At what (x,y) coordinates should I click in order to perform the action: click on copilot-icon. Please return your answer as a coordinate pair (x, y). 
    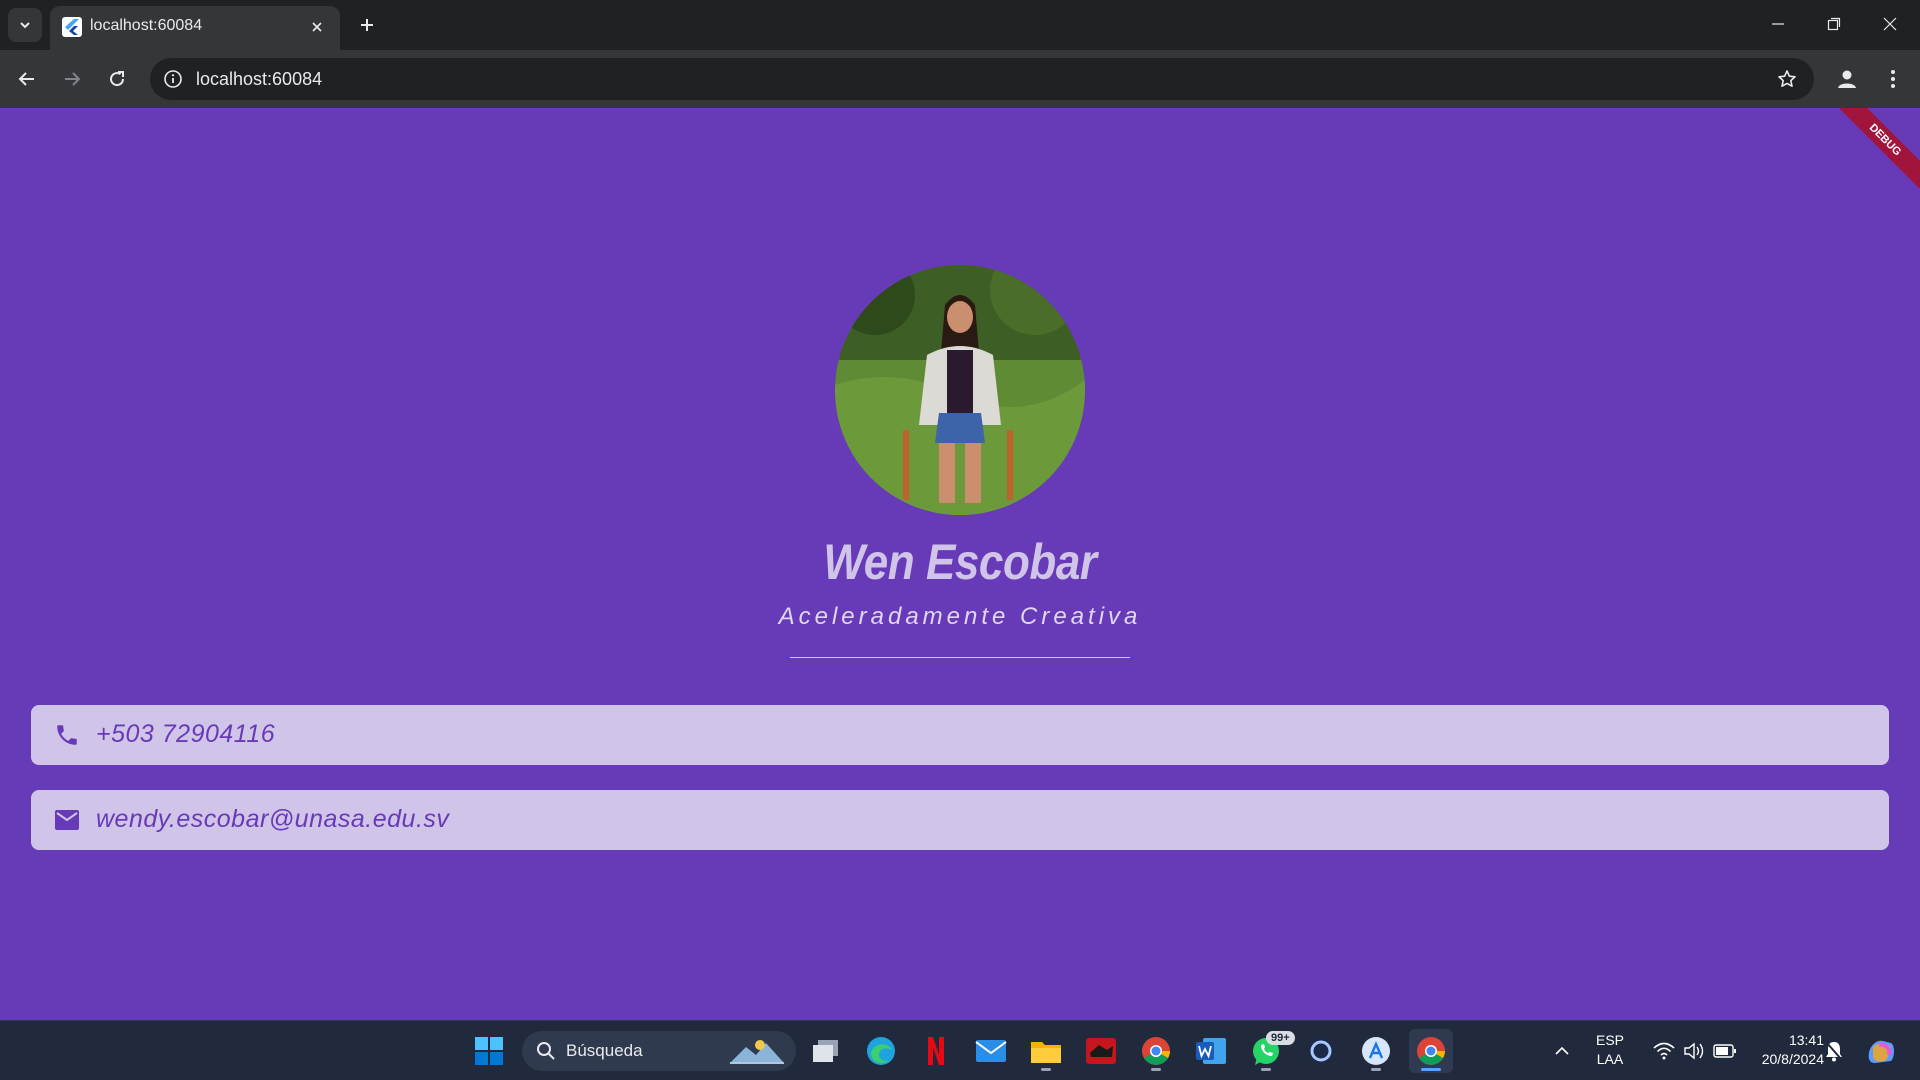
    Looking at the image, I should click on (1881, 1051).